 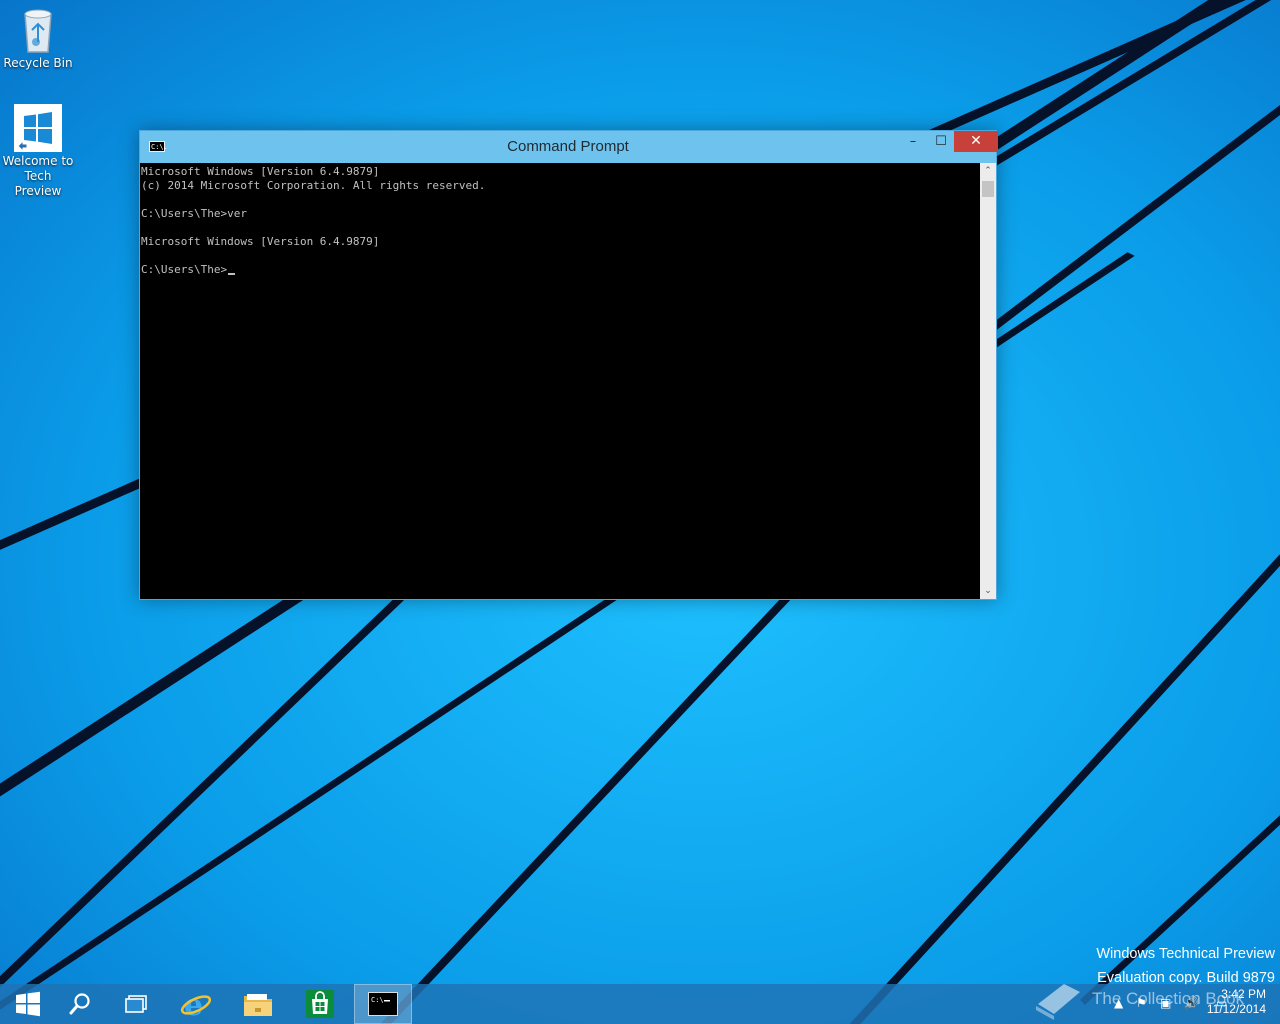 What do you see at coordinates (1118, 1003) in the screenshot?
I see `show-hidden-icons-icon: ▲` at bounding box center [1118, 1003].